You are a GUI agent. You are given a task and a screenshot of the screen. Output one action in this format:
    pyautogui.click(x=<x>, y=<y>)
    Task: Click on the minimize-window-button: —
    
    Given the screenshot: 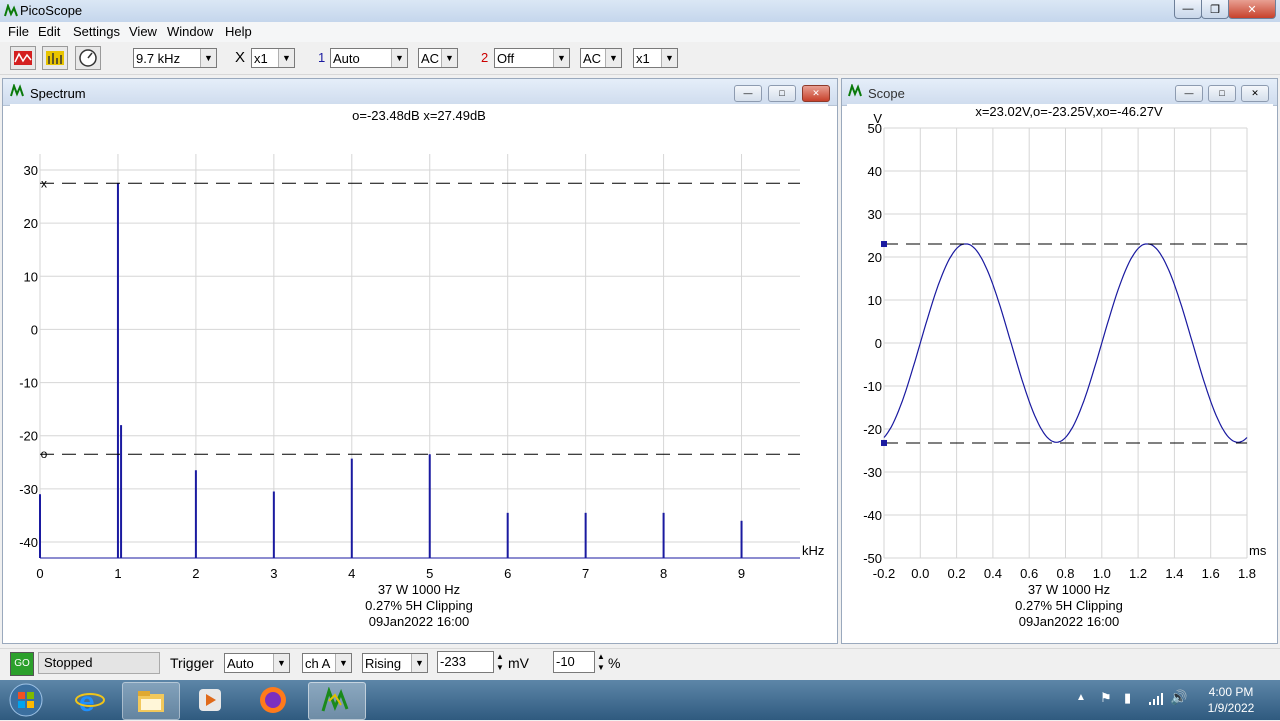 What is the action you would take?
    pyautogui.click(x=1188, y=9)
    